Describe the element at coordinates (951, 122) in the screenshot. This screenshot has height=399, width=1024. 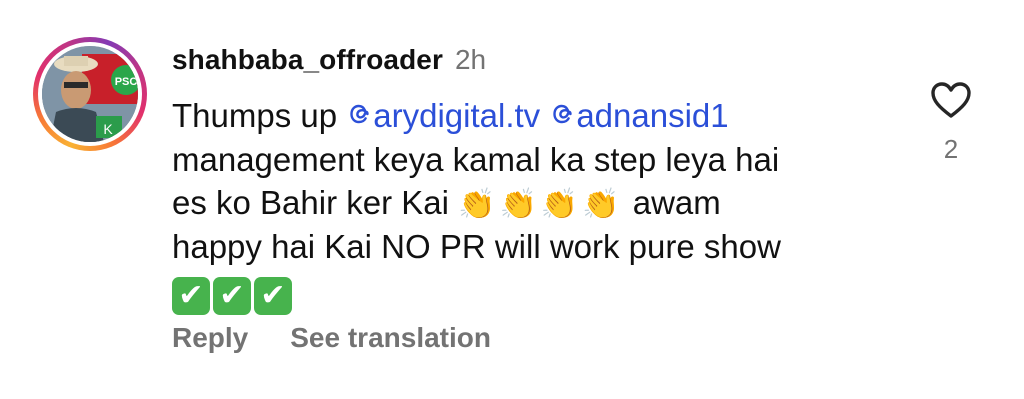
I see `like-button: 2` at that location.